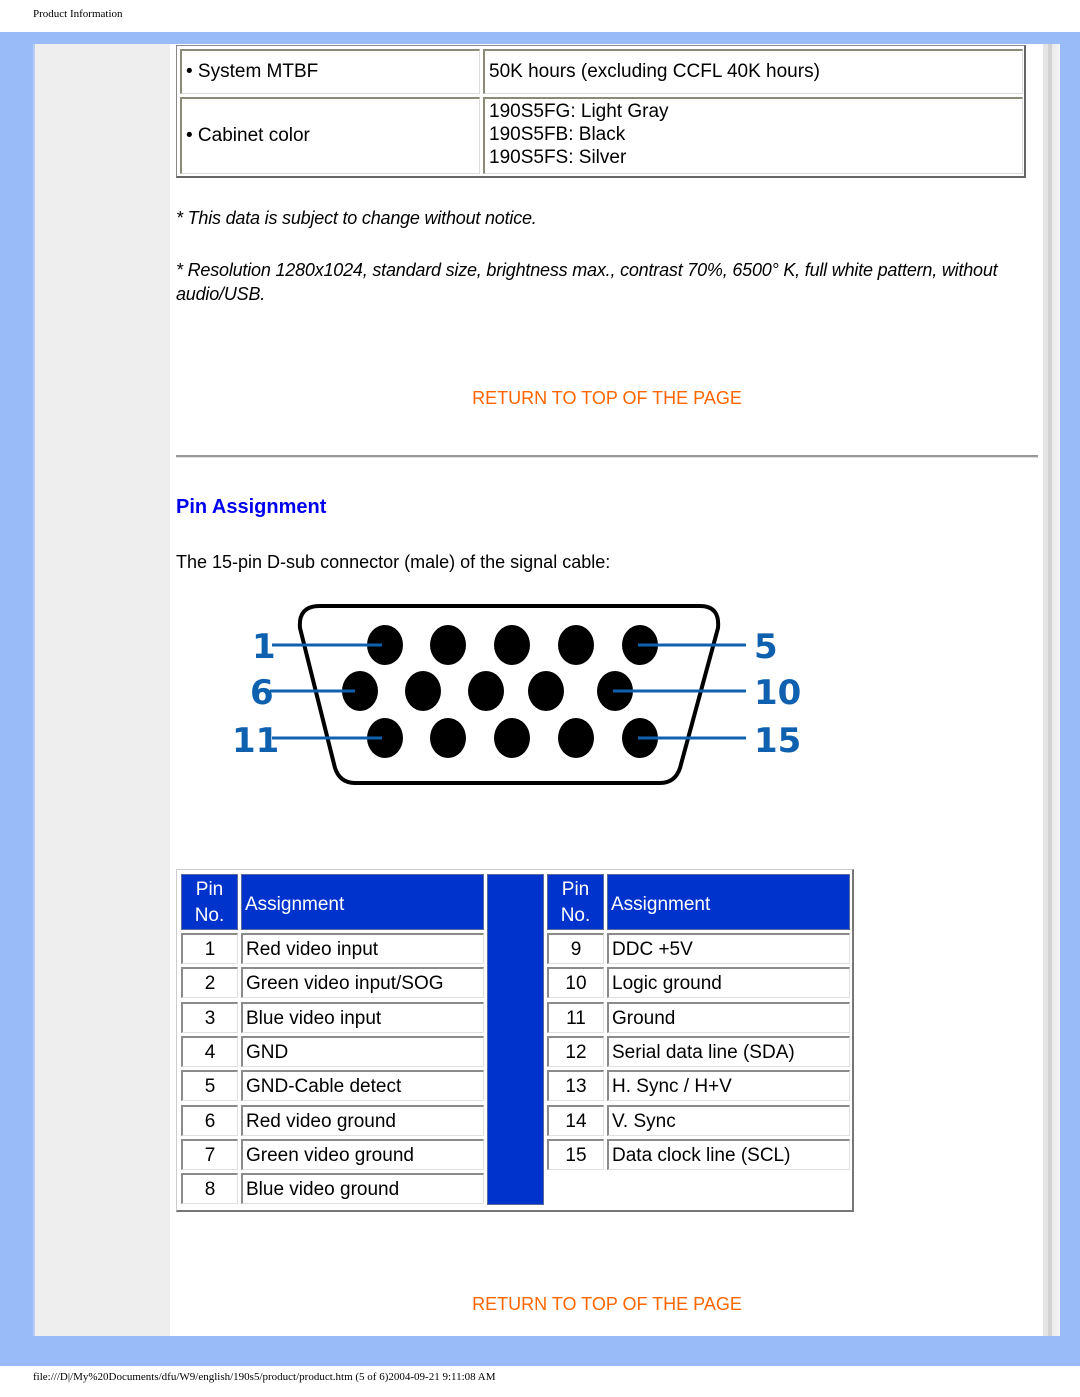 The height and width of the screenshot is (1397, 1080). I want to click on pin-assignment-cell: DDC +5V, so click(728, 948).